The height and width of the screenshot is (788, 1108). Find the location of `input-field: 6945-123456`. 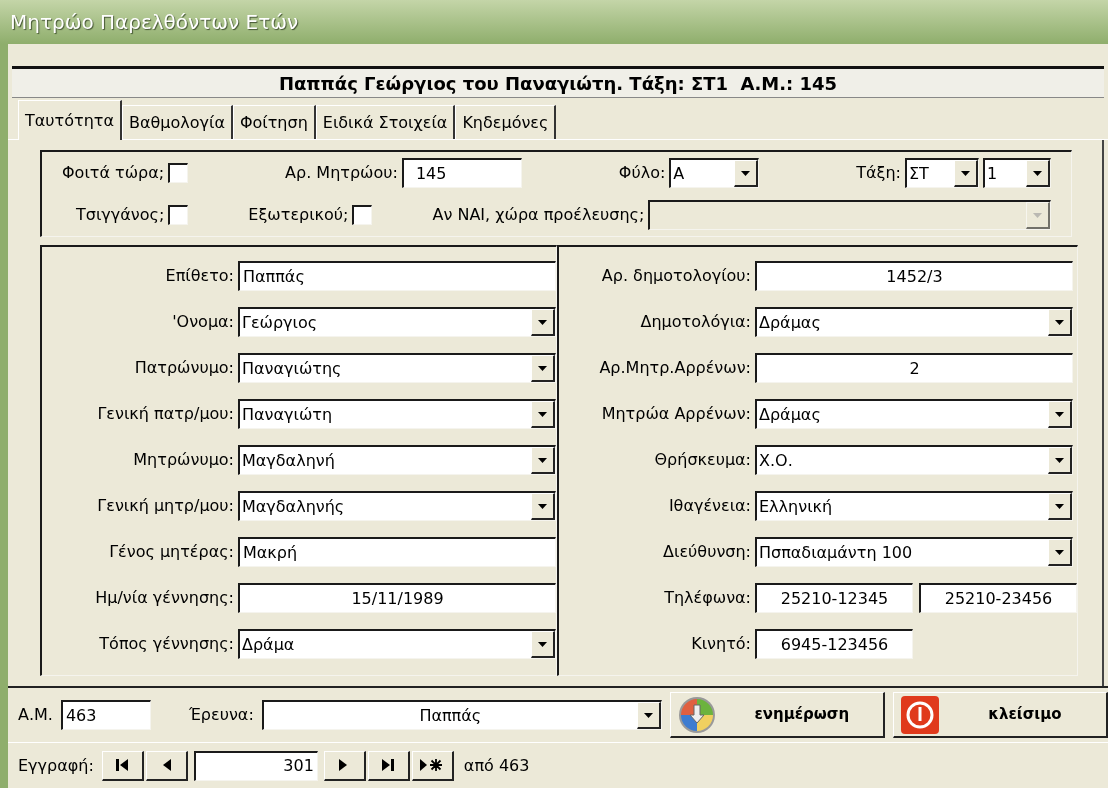

input-field: 6945-123456 is located at coordinates (834, 644).